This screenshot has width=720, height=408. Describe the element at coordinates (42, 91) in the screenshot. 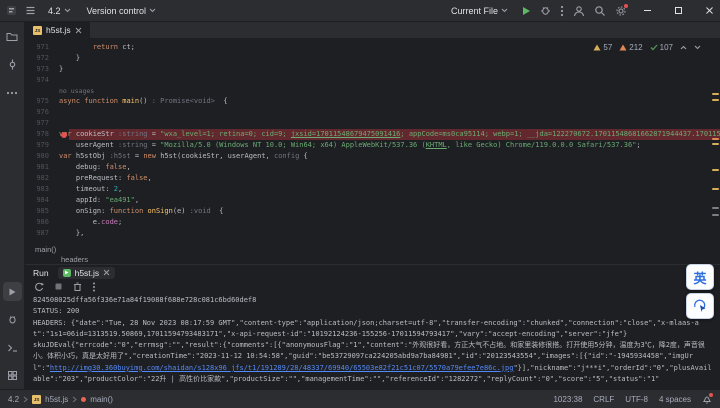

I see `line-number-gutter` at that location.